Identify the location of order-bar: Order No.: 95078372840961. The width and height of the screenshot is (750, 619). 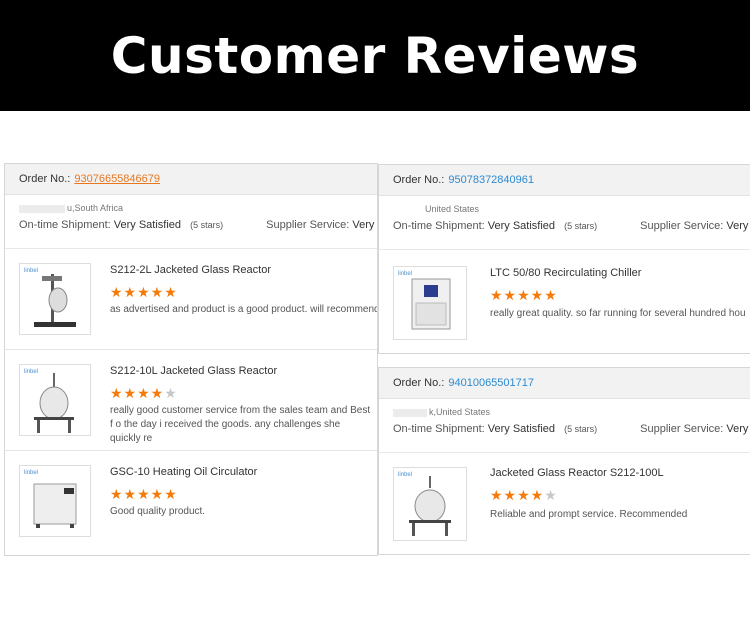
(564, 180).